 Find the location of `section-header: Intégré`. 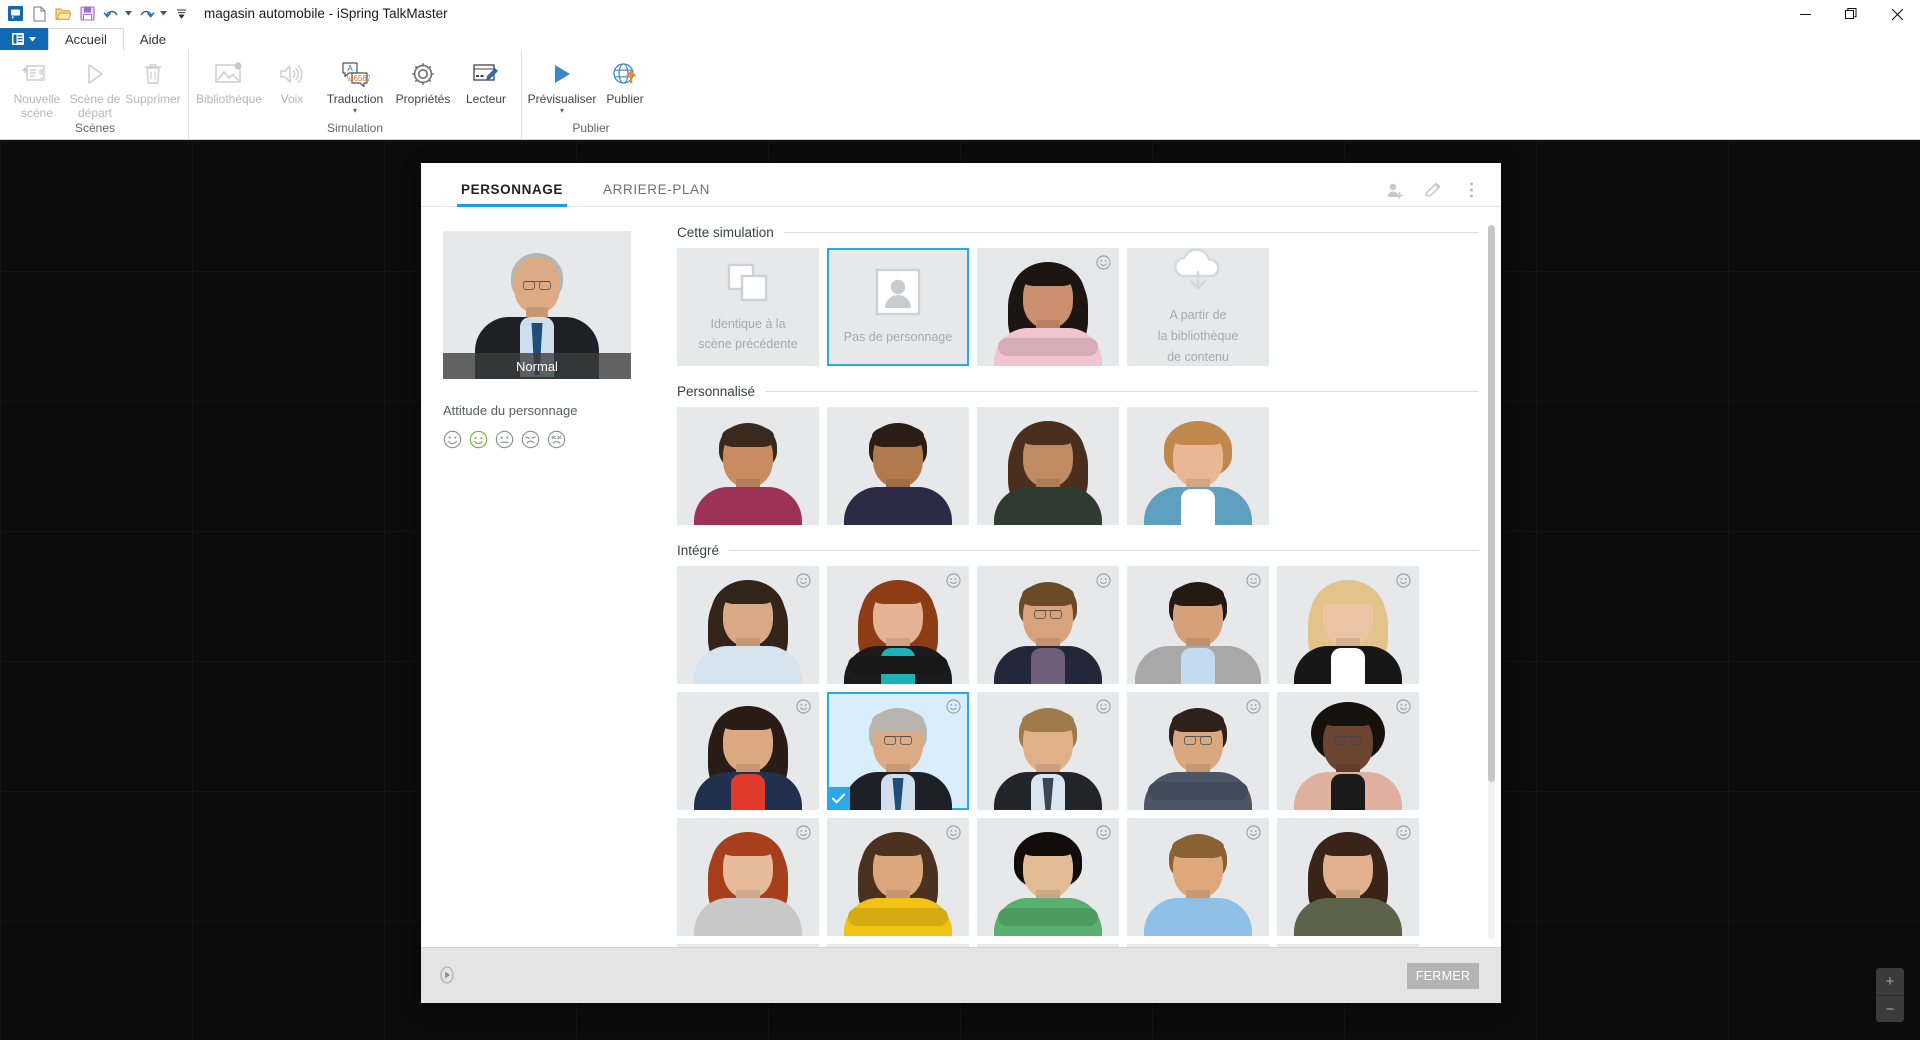

section-header: Intégré is located at coordinates (1078, 550).